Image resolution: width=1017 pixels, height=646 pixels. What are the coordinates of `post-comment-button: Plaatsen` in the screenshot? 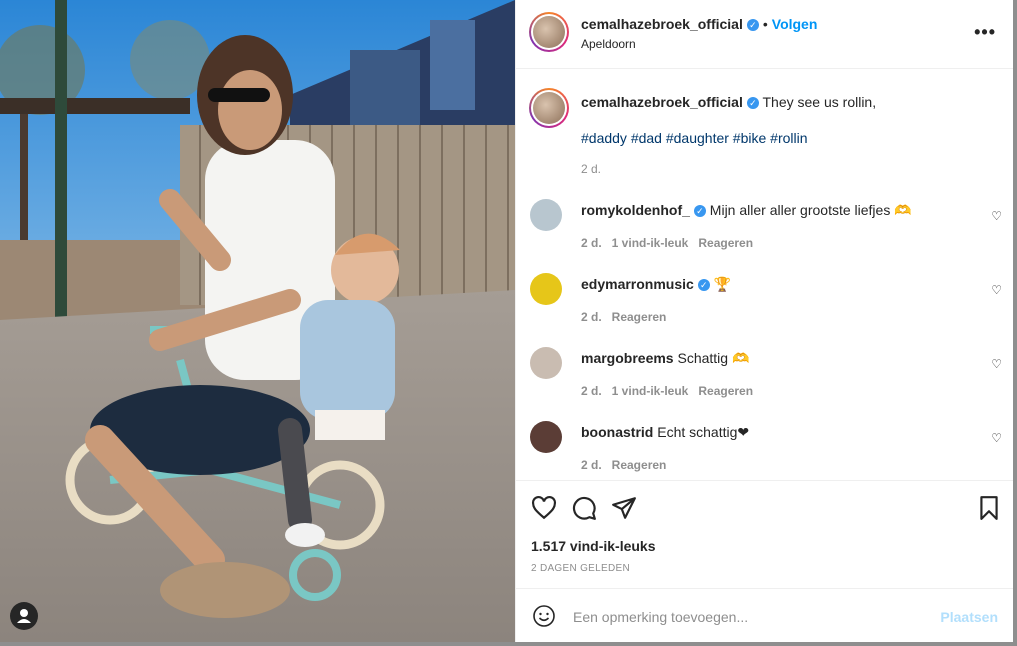 It's located at (969, 617).